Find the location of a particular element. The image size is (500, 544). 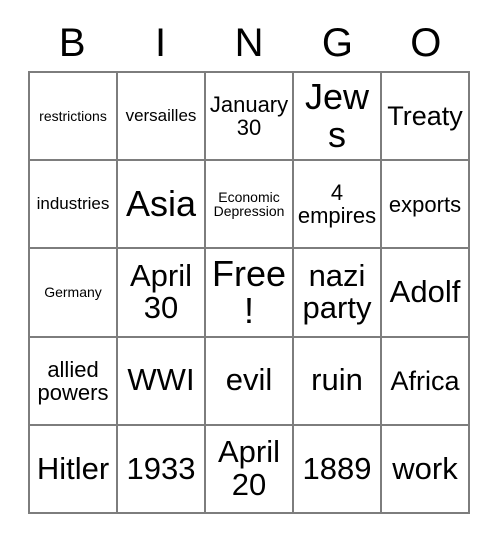

bingo-header-letter-n: N is located at coordinates (249, 42).